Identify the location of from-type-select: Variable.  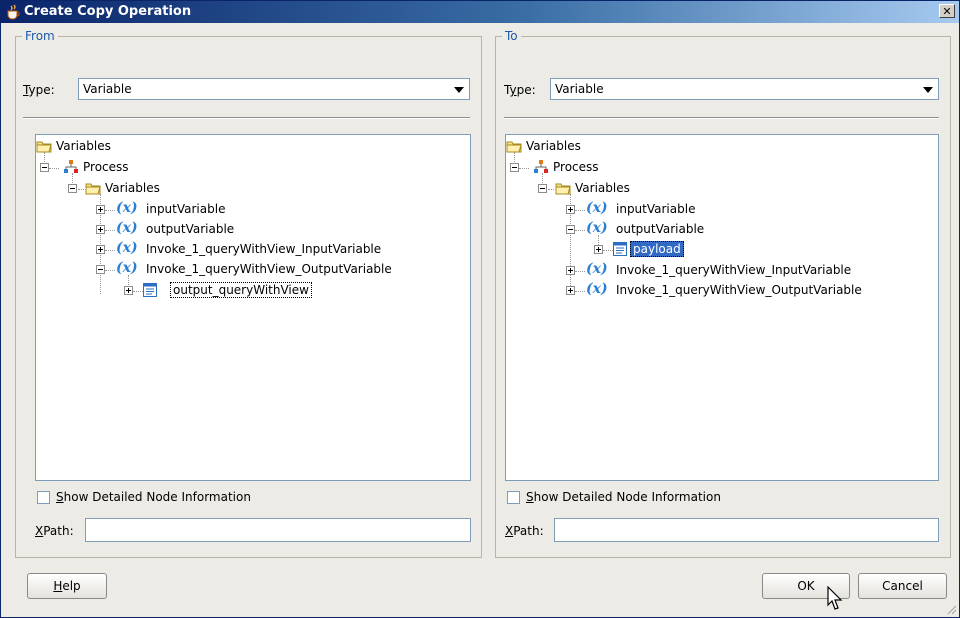
(274, 89).